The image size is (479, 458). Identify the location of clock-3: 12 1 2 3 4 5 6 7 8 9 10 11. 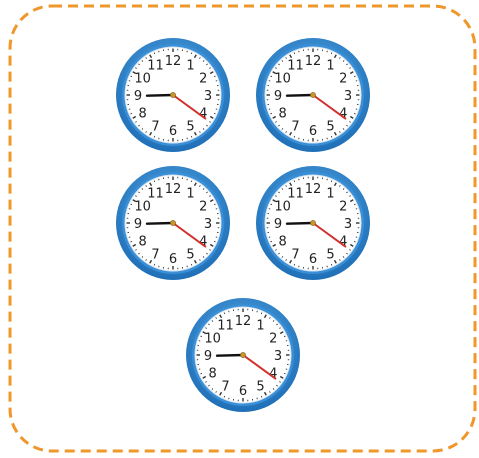
(173, 223).